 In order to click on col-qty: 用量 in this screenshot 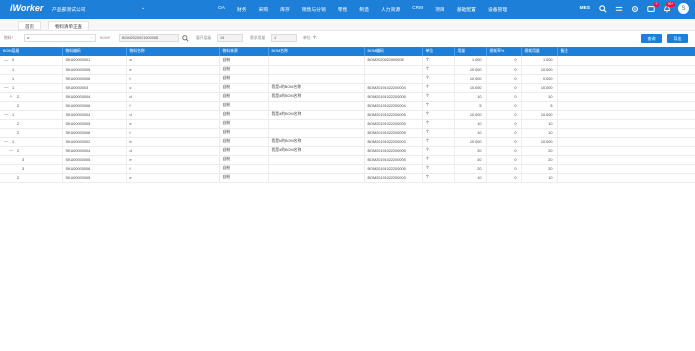, I will do `click(470, 51)`.